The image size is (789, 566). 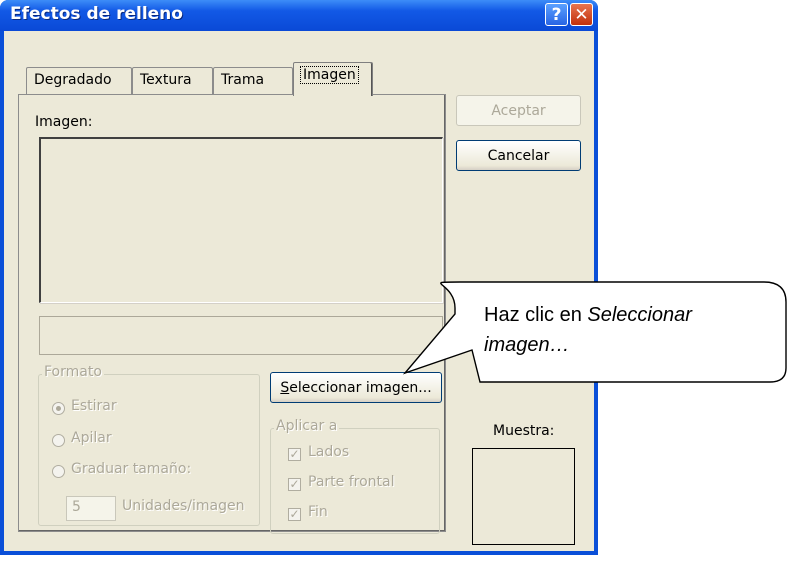 I want to click on tab-label: Trama, so click(x=243, y=80).